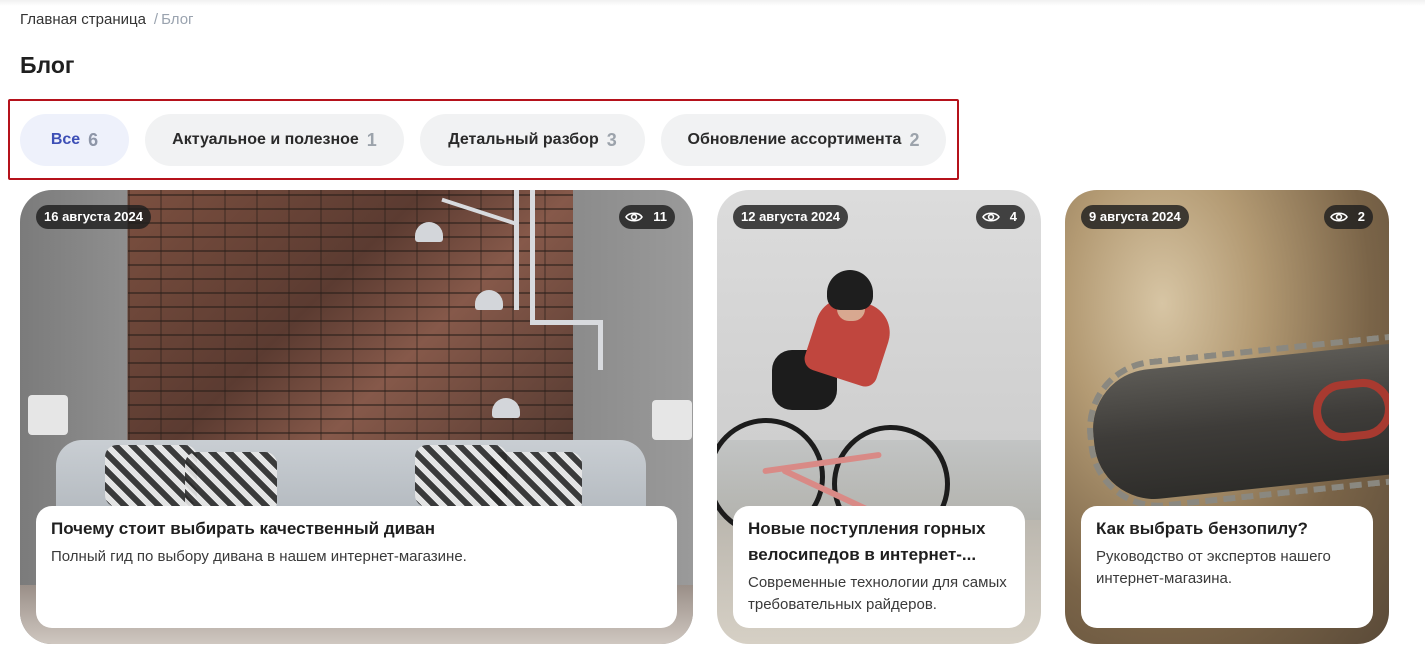  Describe the element at coordinates (1361, 216) in the screenshot. I see `views-count: 2` at that location.